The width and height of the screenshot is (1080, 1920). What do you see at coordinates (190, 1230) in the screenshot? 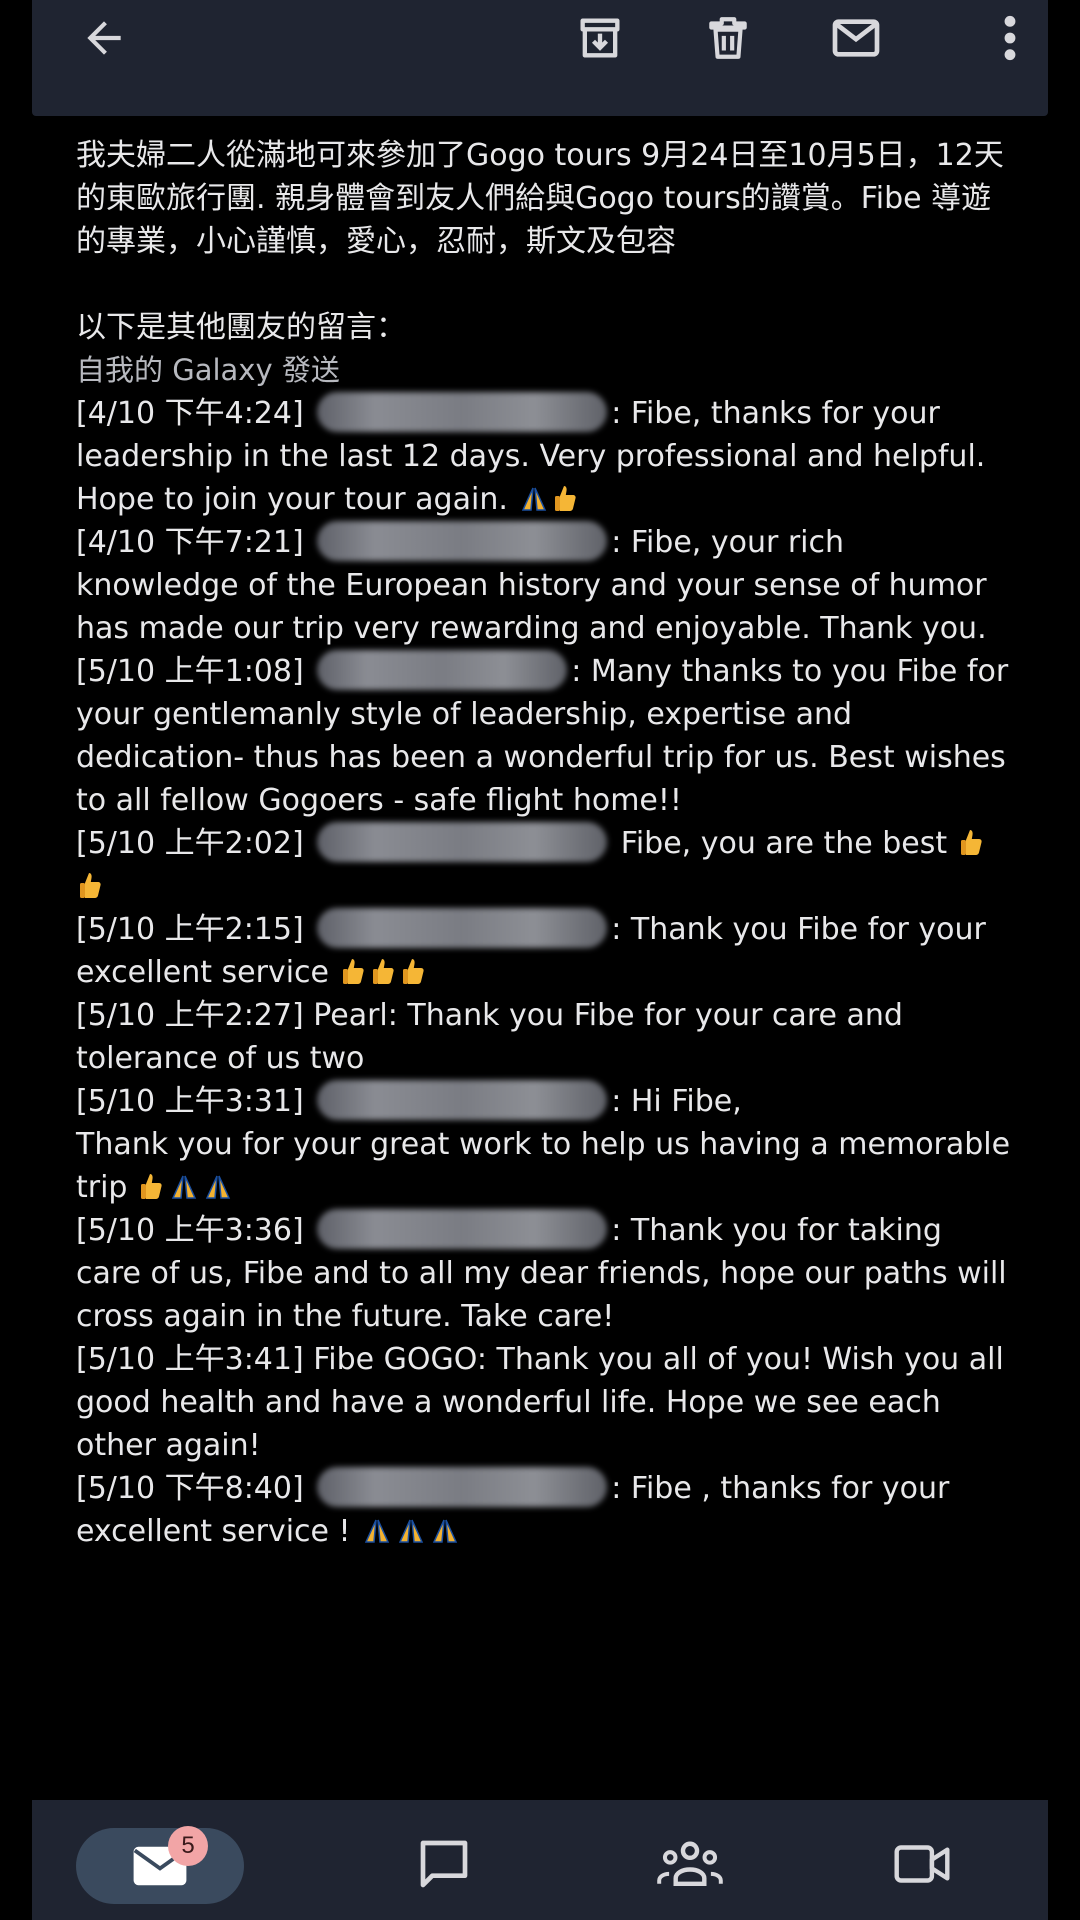
I see `message-time: [5/10 上午3:36]` at bounding box center [190, 1230].